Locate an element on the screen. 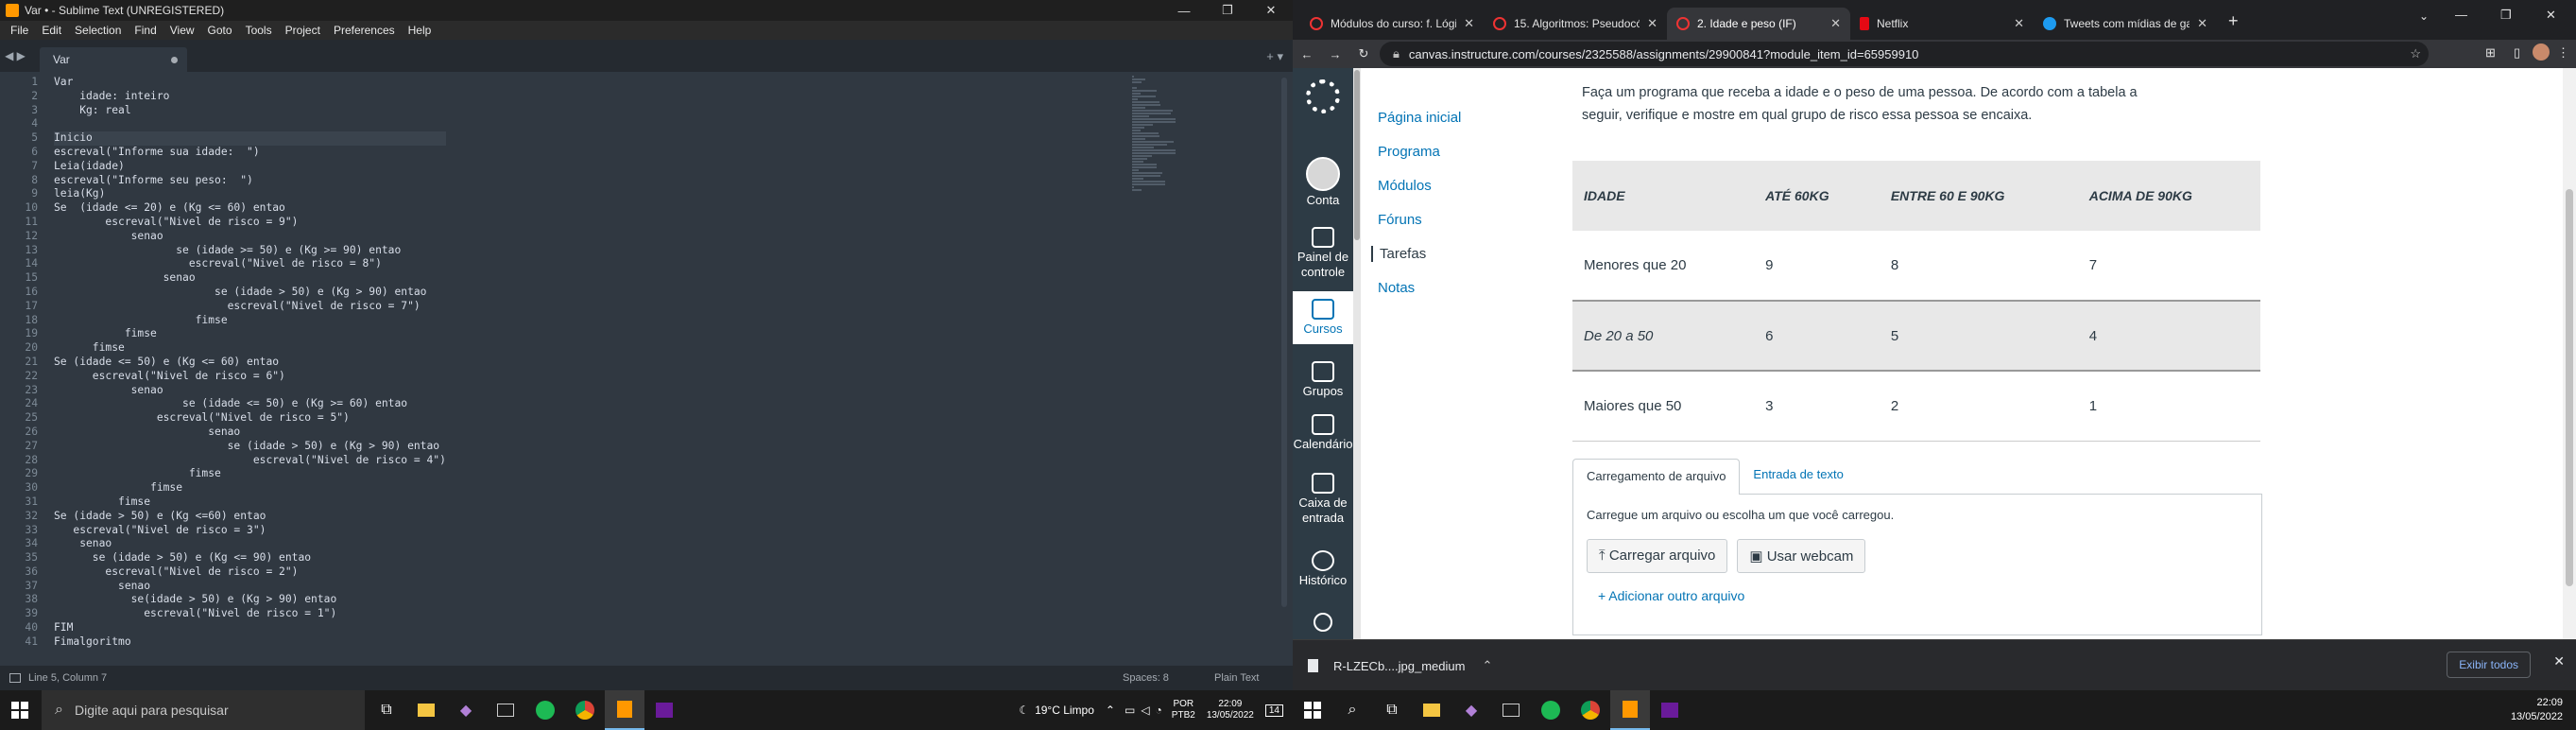 The height and width of the screenshot is (730, 2576). code-line: Leia(idade) is located at coordinates (250, 167).